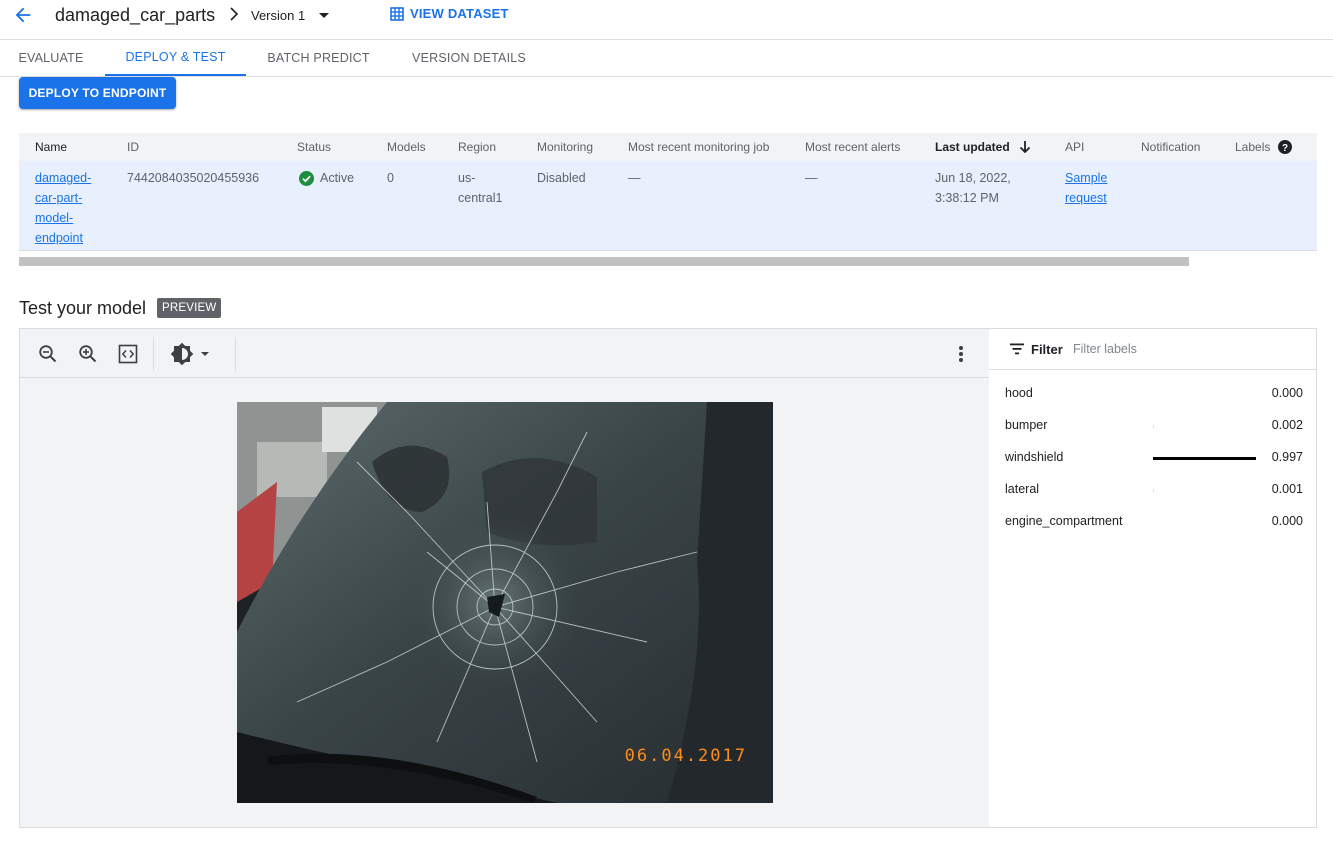 This screenshot has height=850, width=1333. Describe the element at coordinates (1152, 458) in the screenshot. I see `prediction-row: windshield 0.997` at that location.